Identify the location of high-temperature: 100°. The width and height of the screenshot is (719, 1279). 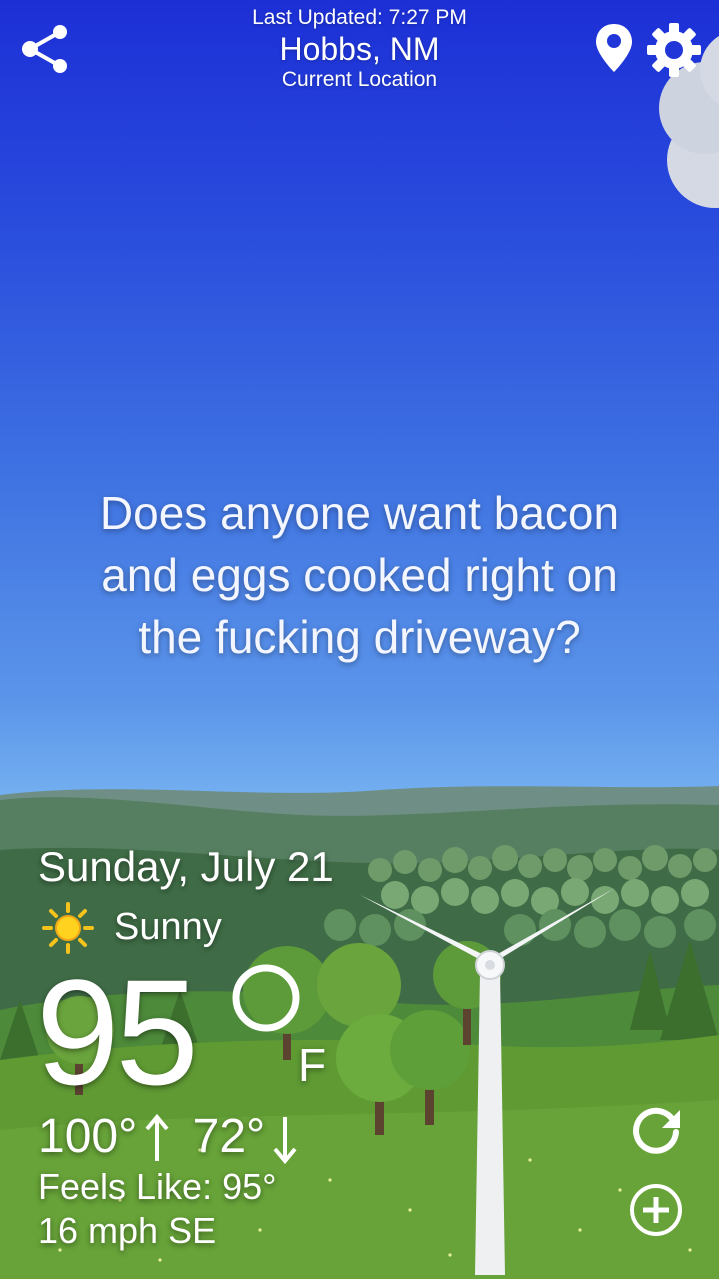
(88, 1136).